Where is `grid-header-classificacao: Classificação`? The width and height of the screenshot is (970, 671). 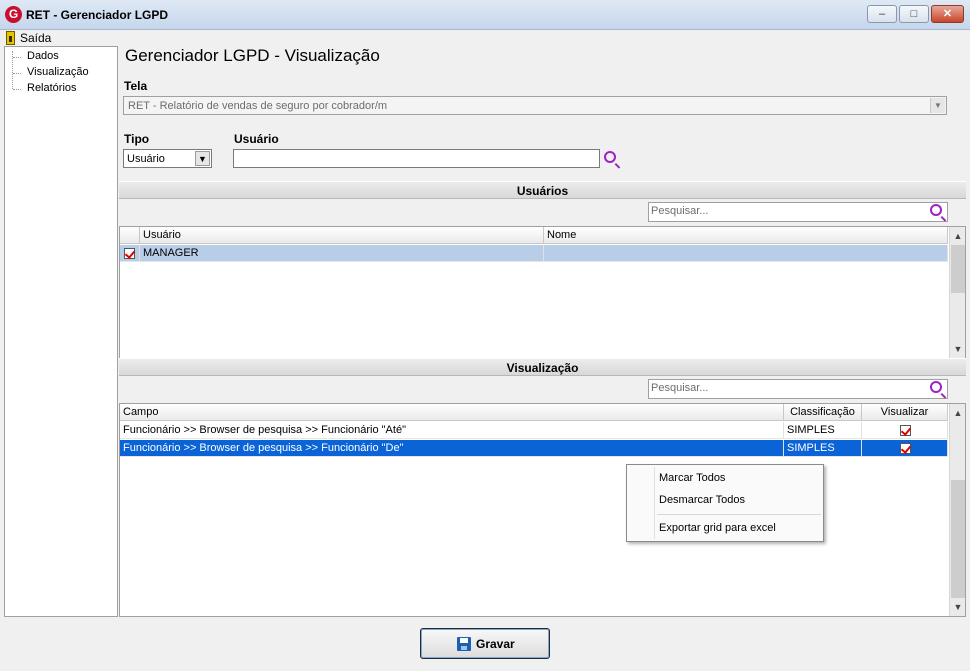
grid-header-classificacao: Classificação is located at coordinates (823, 412).